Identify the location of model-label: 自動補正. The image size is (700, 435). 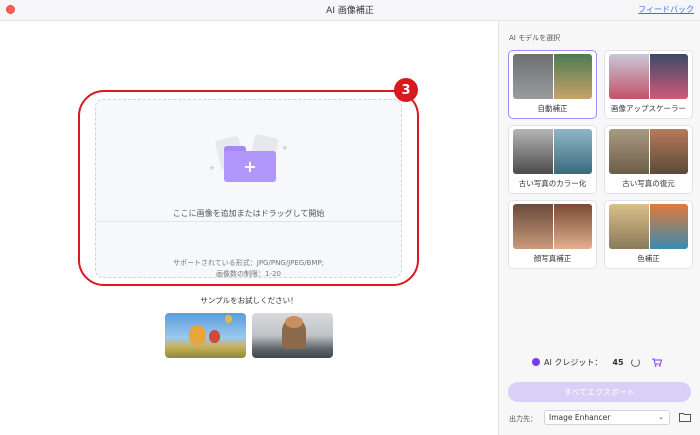
(552, 108).